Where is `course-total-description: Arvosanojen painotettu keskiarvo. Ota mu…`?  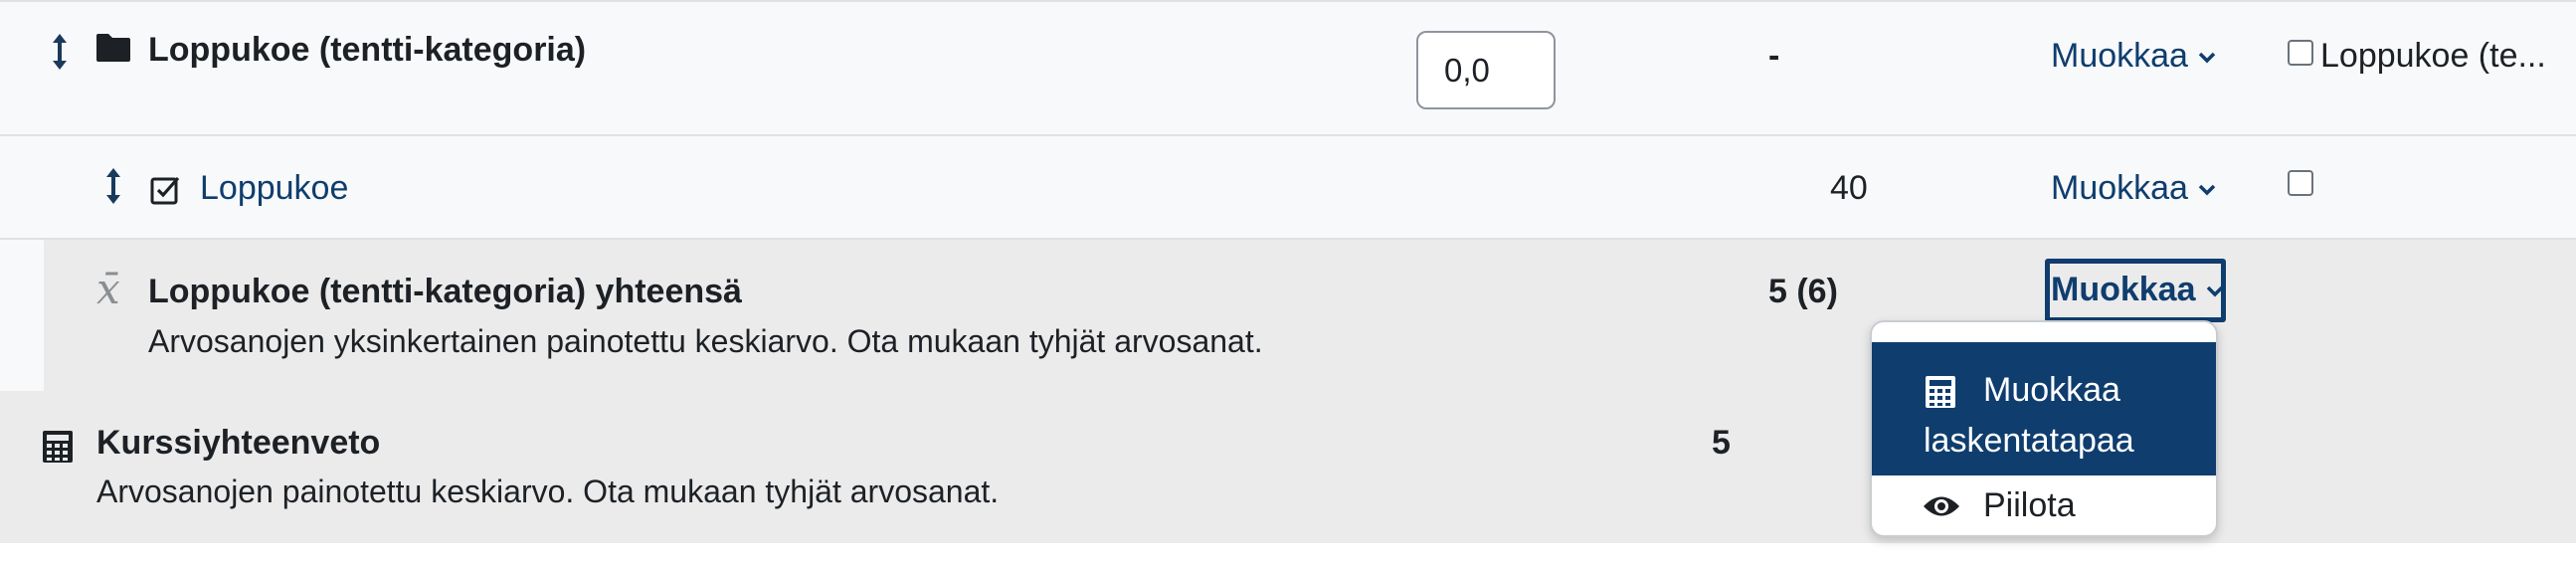
course-total-description: Arvosanojen painotettu keskiarvo. Ota mu… is located at coordinates (548, 492).